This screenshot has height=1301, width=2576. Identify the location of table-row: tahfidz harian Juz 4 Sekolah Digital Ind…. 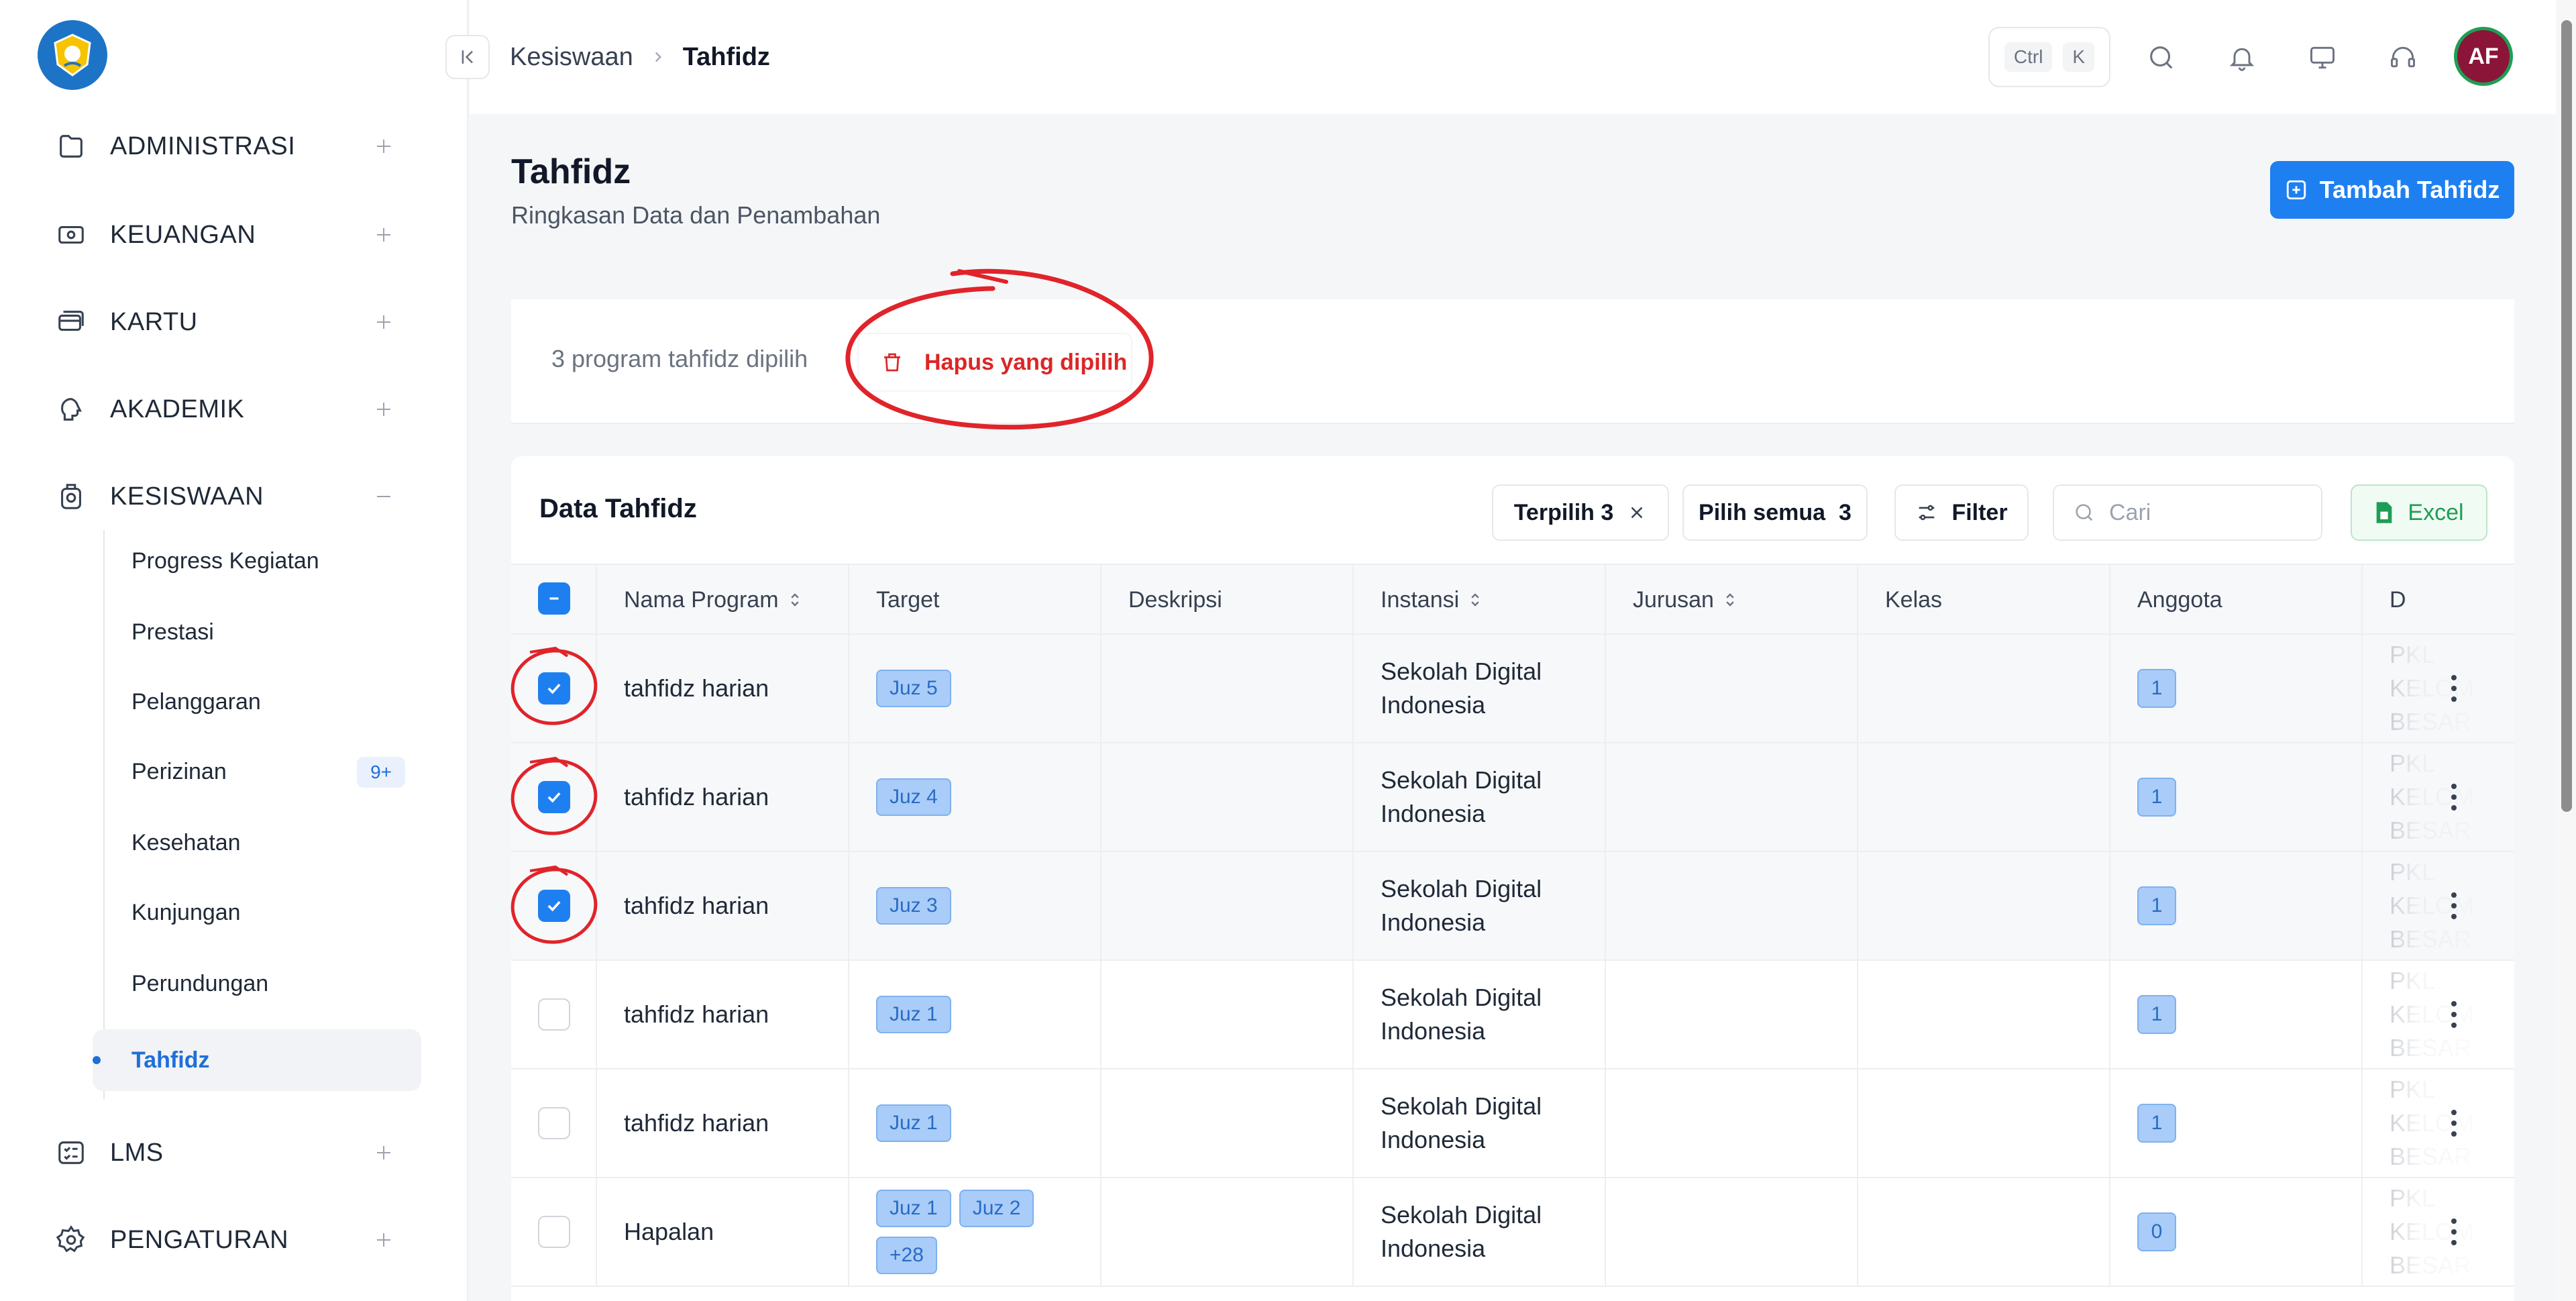
(1512, 797).